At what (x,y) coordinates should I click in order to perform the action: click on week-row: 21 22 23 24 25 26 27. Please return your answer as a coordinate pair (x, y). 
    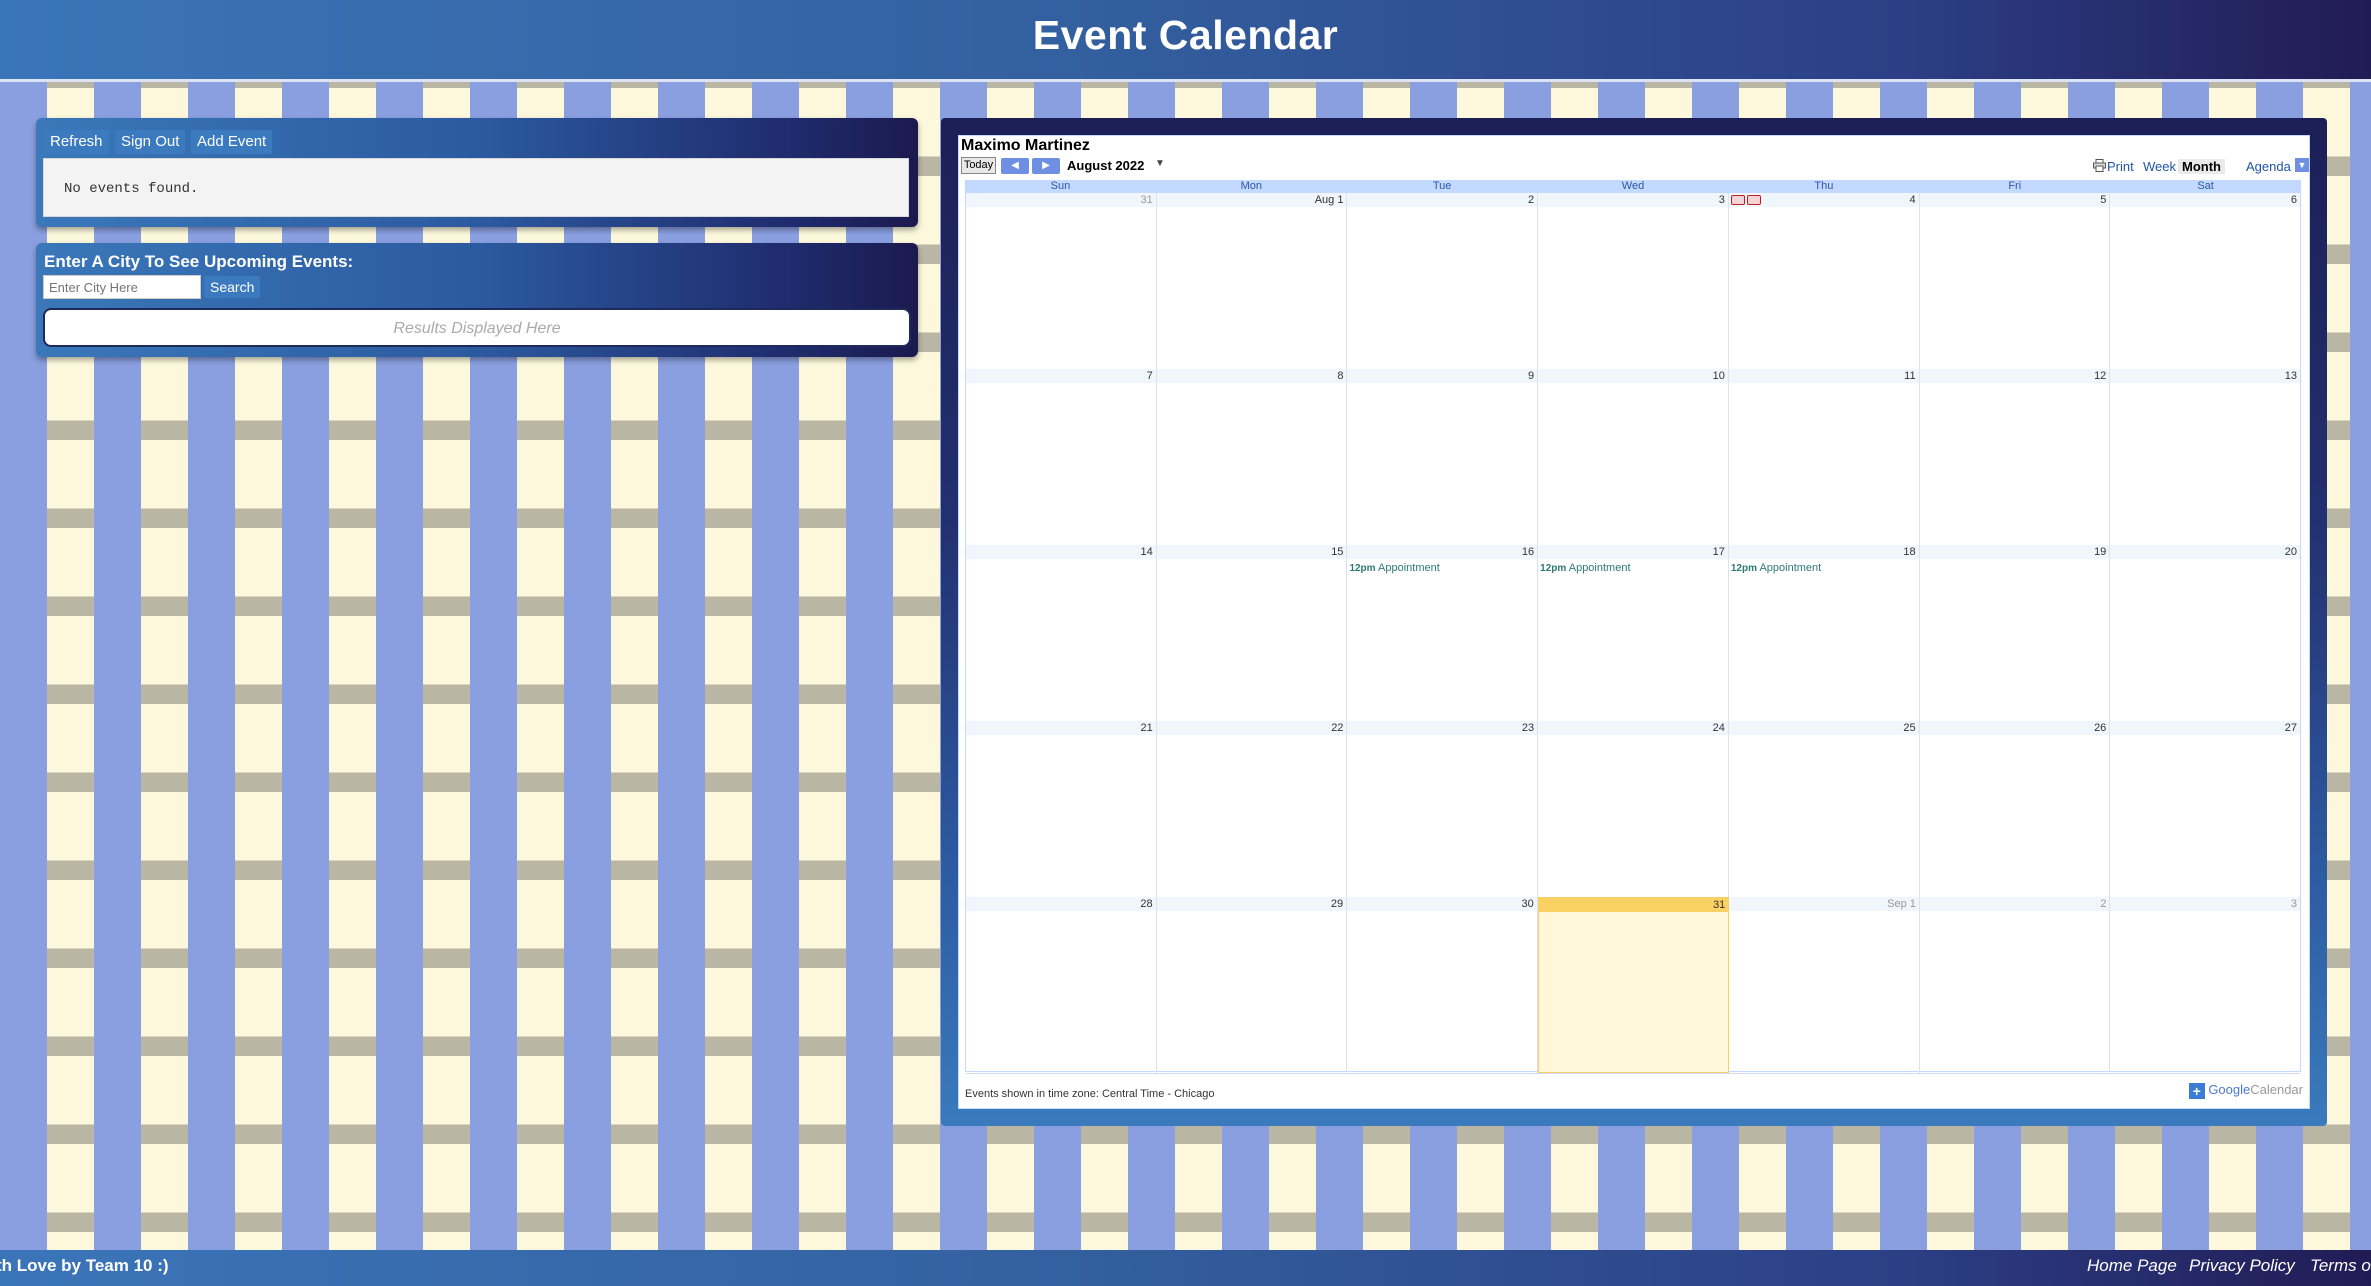
    Looking at the image, I should click on (1633, 809).